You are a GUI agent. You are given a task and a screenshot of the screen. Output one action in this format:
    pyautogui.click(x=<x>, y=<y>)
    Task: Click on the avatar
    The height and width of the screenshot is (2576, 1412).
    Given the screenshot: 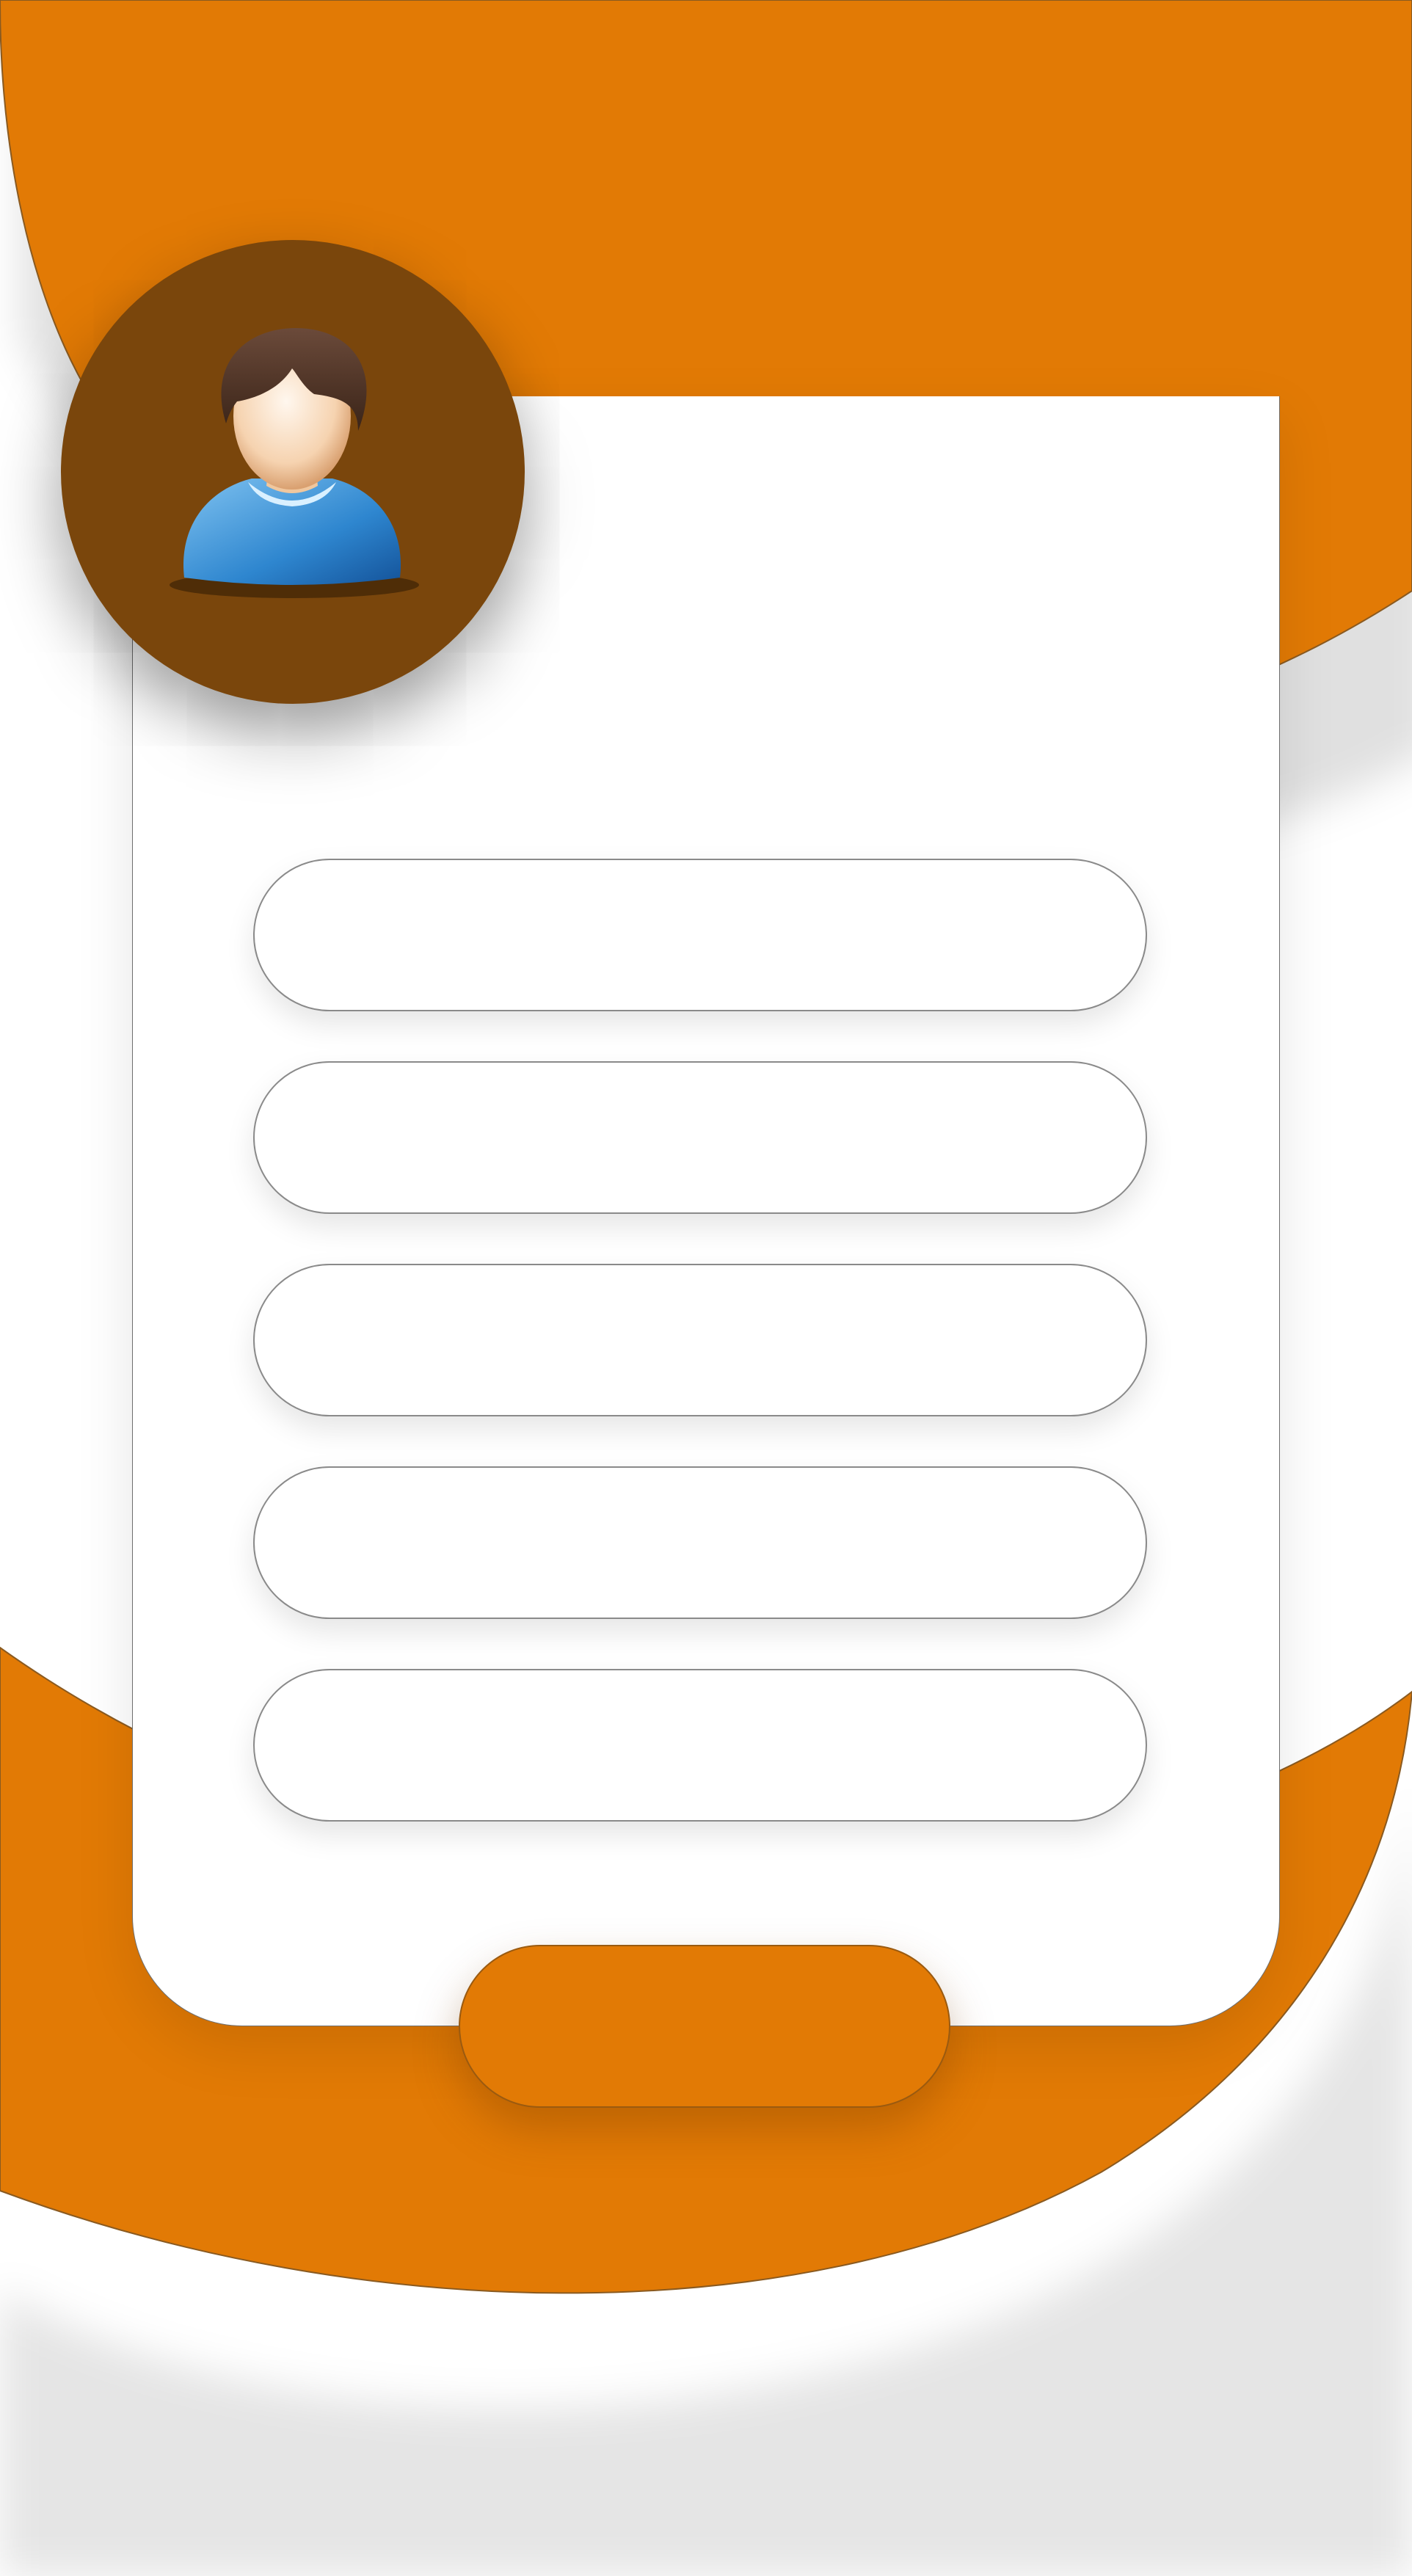 What is the action you would take?
    pyautogui.click(x=293, y=472)
    